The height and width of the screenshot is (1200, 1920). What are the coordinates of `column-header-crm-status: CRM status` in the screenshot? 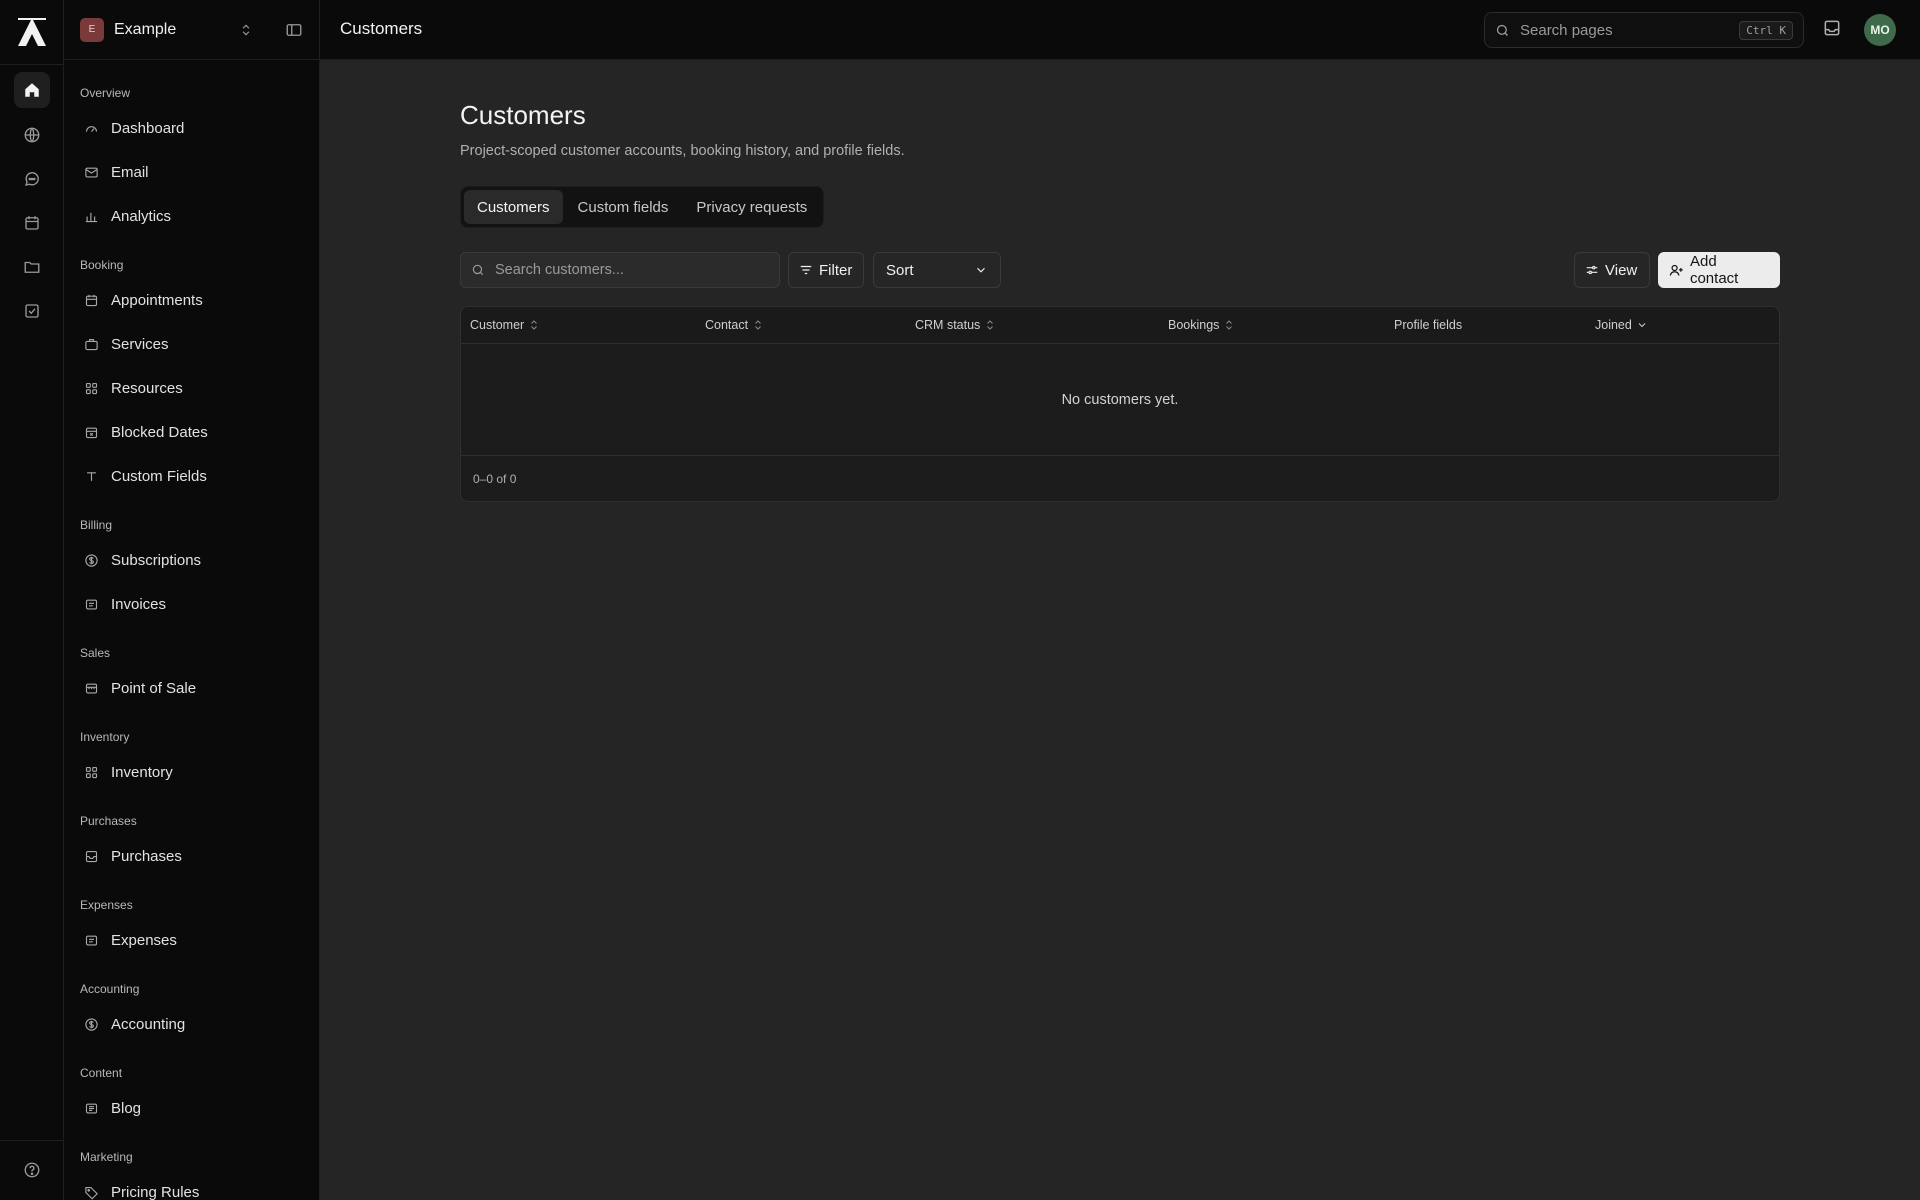 It's located at (955, 325).